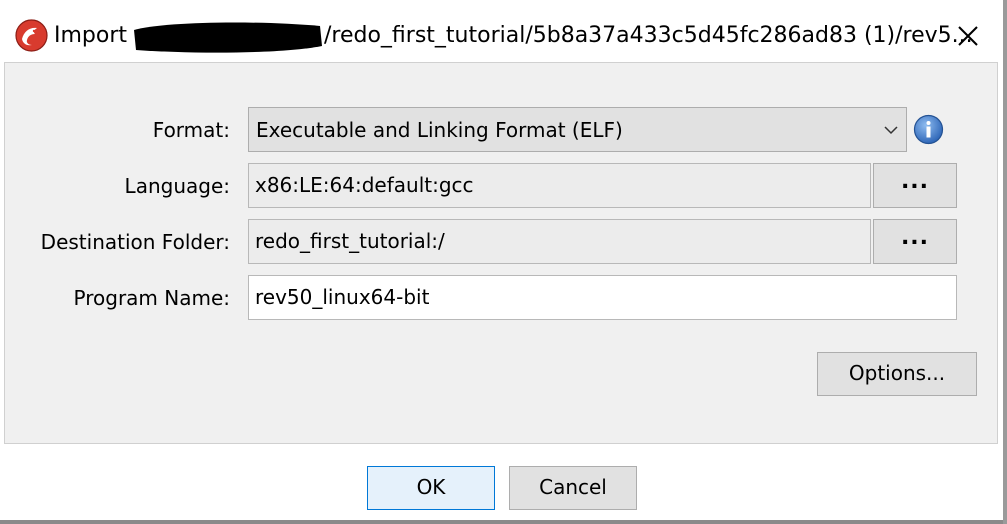 The width and height of the screenshot is (1007, 524). I want to click on redacted-username, so click(228, 37).